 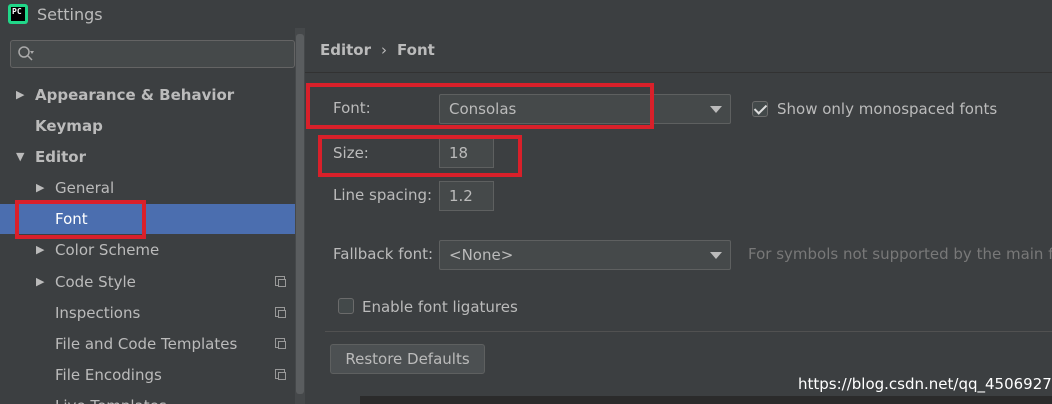 What do you see at coordinates (108, 375) in the screenshot?
I see `tree-item-label: File Encodings` at bounding box center [108, 375].